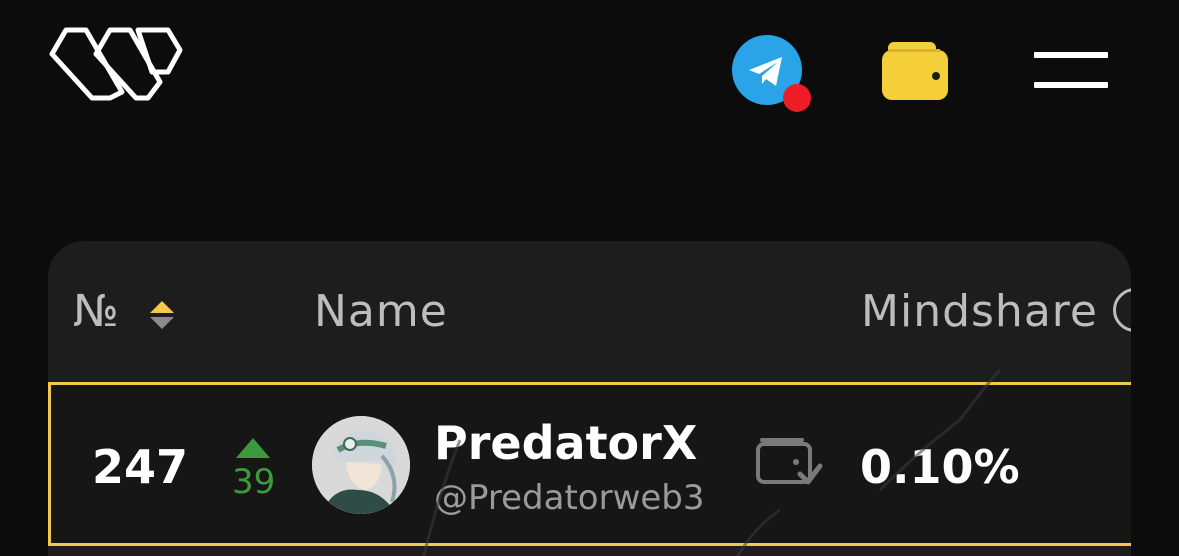 The width and height of the screenshot is (1179, 556). What do you see at coordinates (1155, 398) in the screenshot?
I see `edge-mask` at bounding box center [1155, 398].